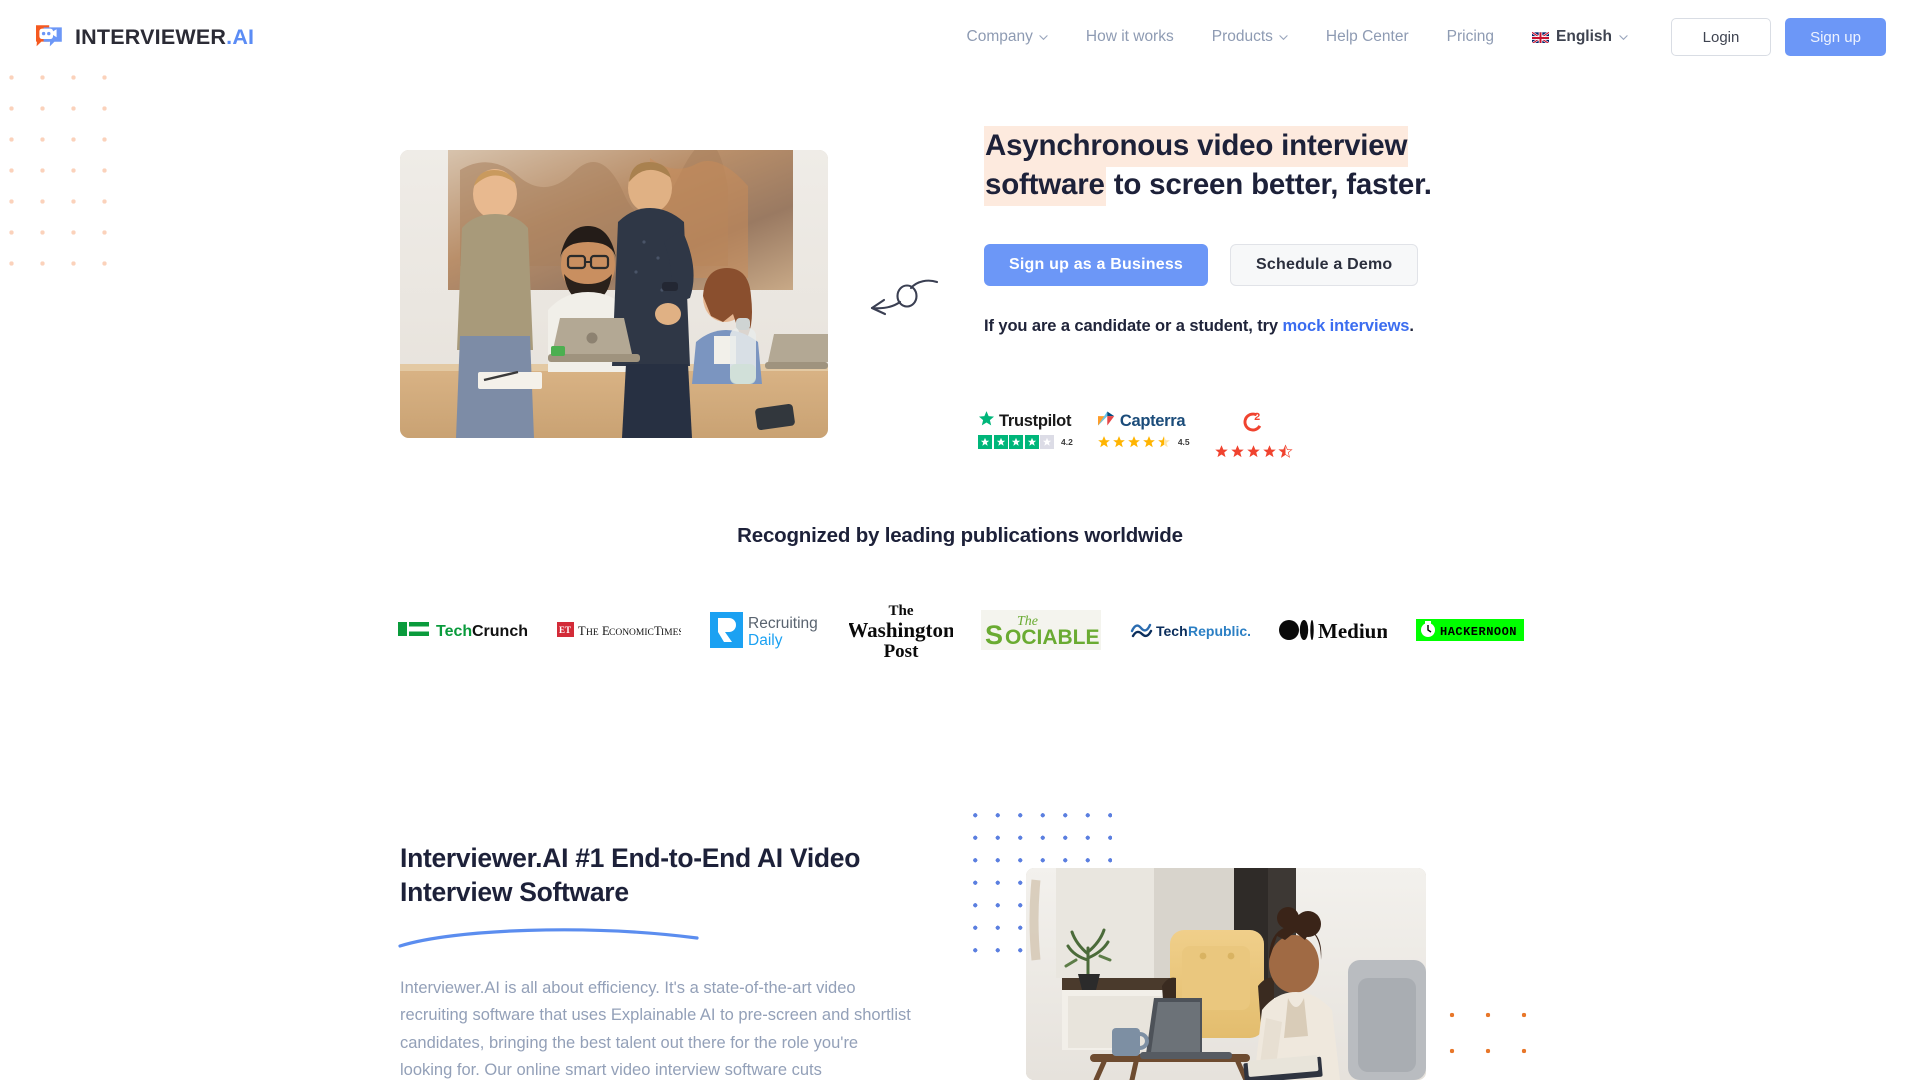  I want to click on g2-stars, so click(1253, 451).